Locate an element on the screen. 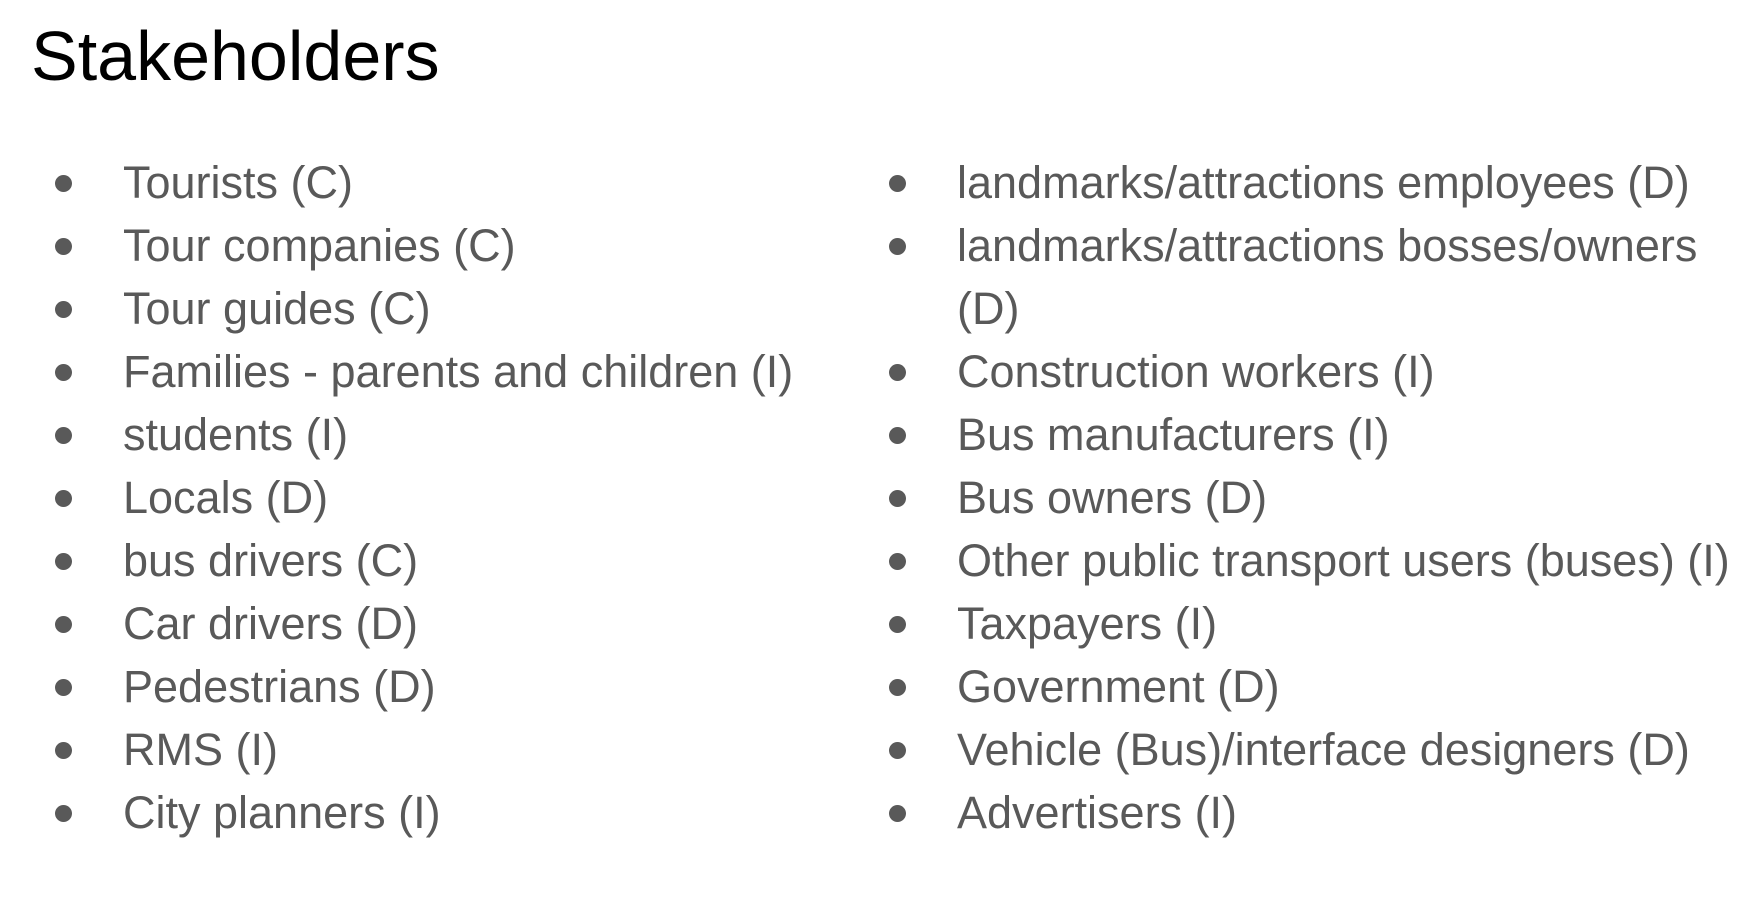  list-item-label: Families - parents and children (I) is located at coordinates (458, 371).